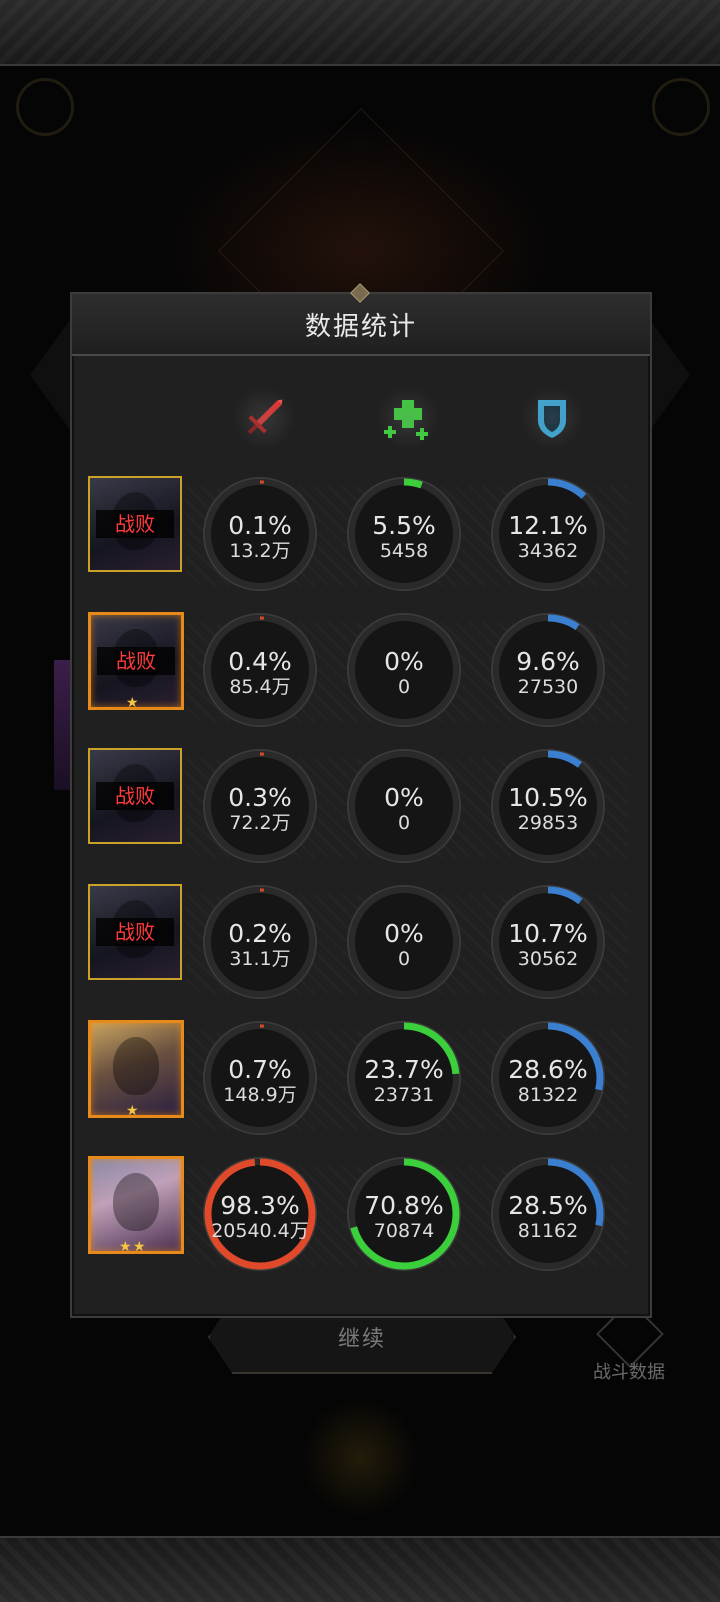  What do you see at coordinates (260, 1231) in the screenshot?
I see `damage-value: 20540.4万` at bounding box center [260, 1231].